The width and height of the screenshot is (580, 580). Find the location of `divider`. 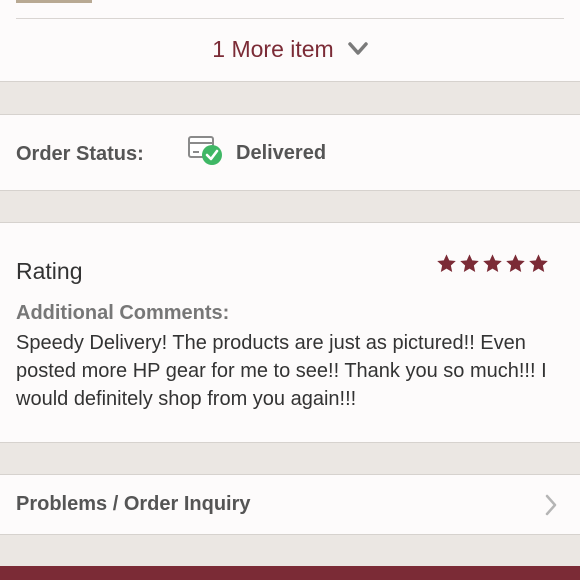

divider is located at coordinates (290, 18).